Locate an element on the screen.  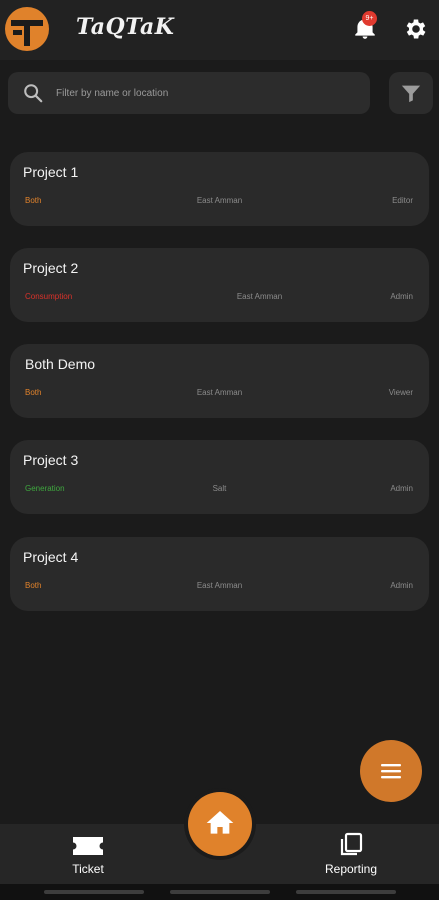
project-name: Project 3 is located at coordinates (51, 460).